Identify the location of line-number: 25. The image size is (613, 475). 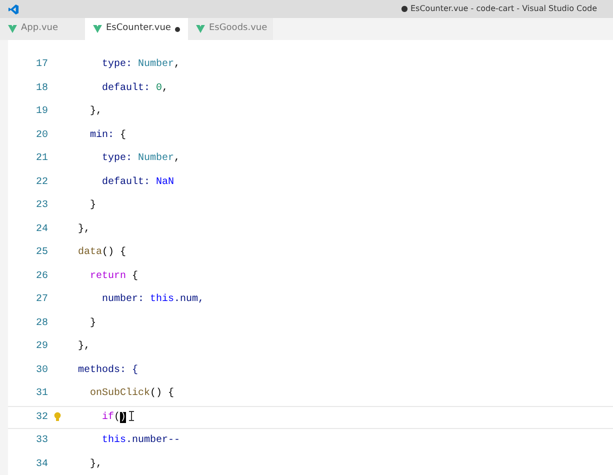
(41, 253).